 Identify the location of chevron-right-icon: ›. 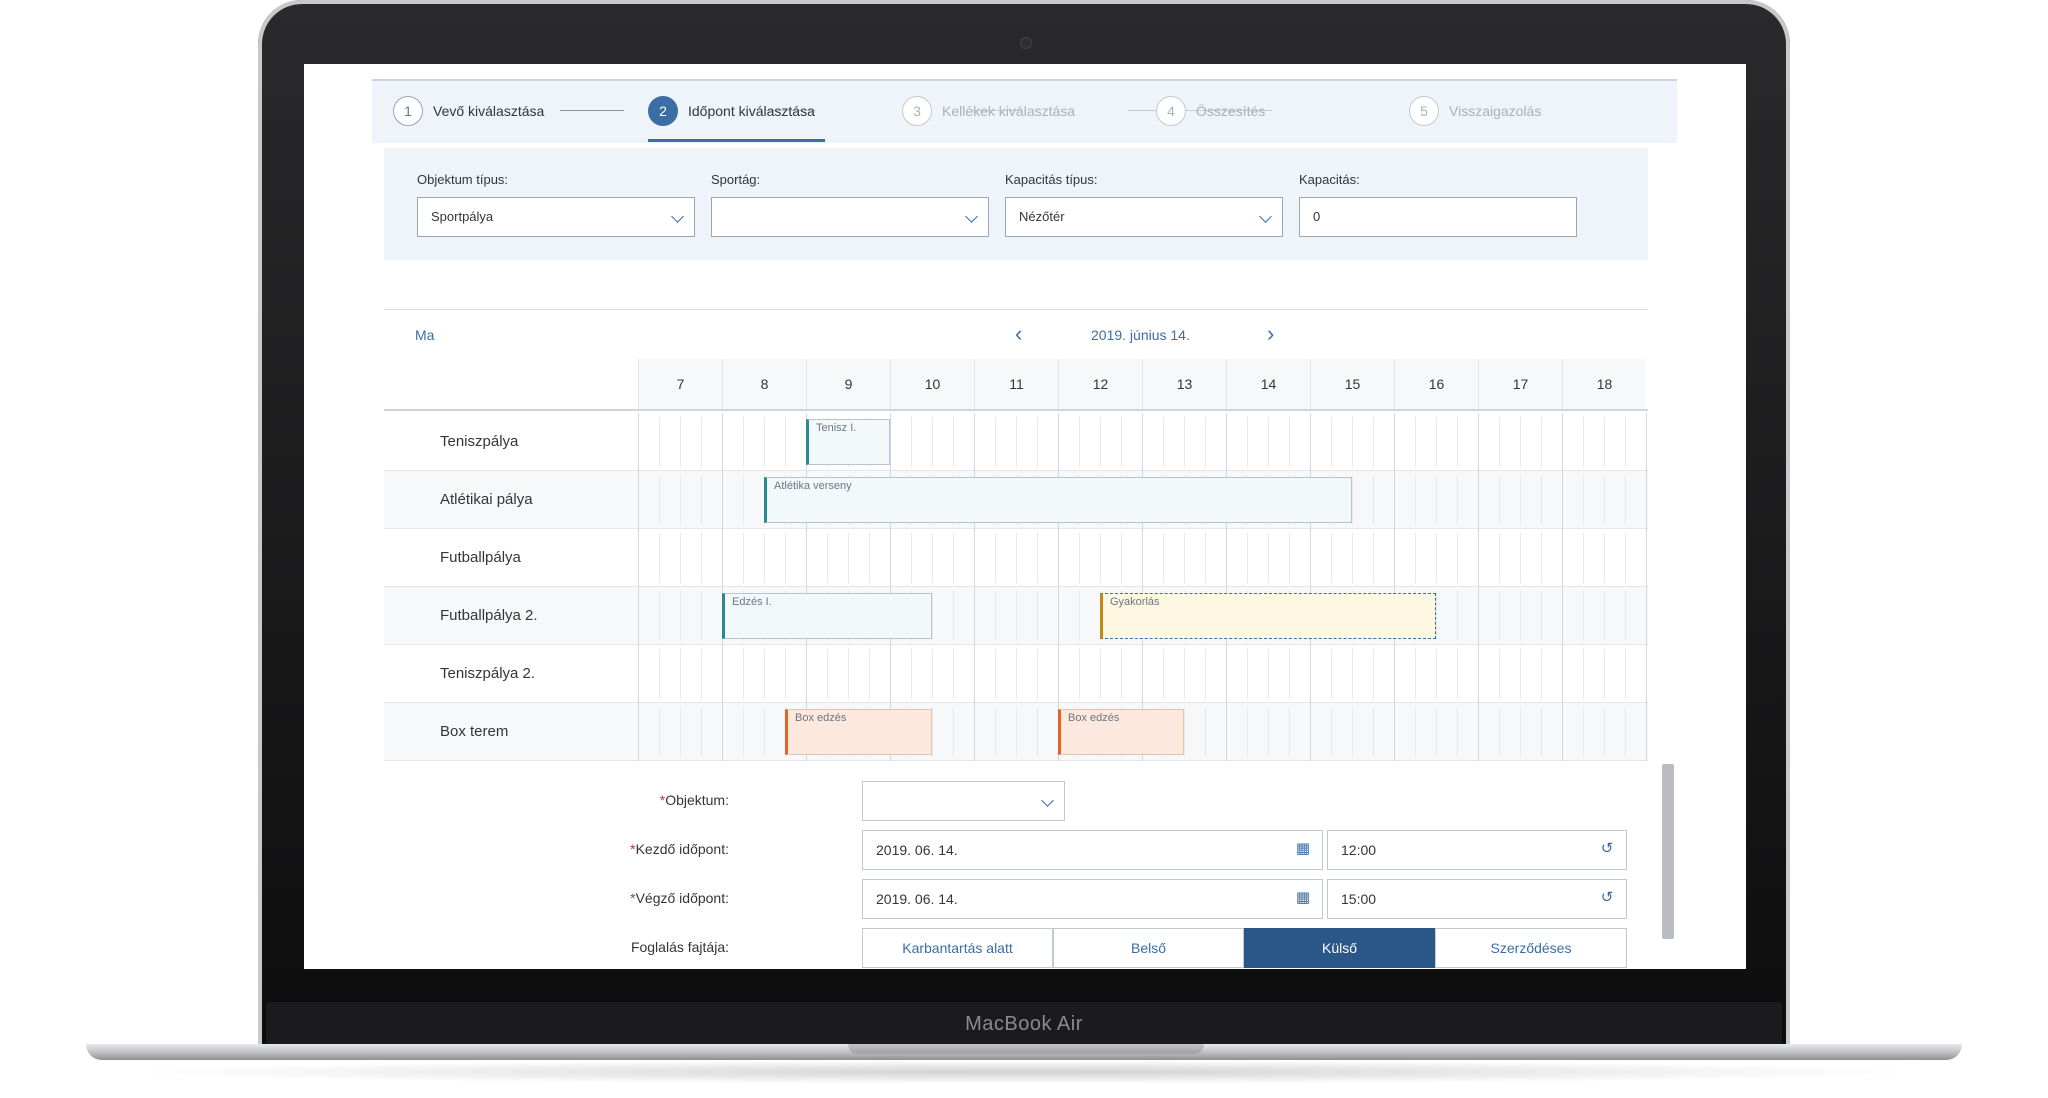
(1270, 334).